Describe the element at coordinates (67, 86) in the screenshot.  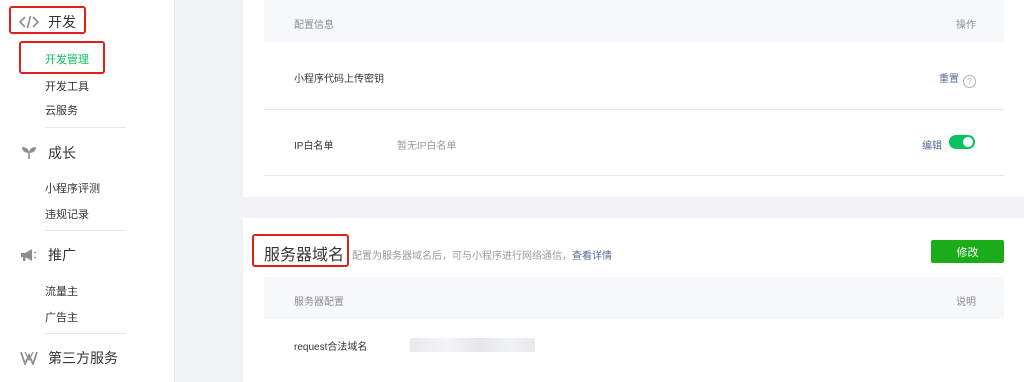
I see `sidebar-item-dev-tools: 开发工具` at that location.